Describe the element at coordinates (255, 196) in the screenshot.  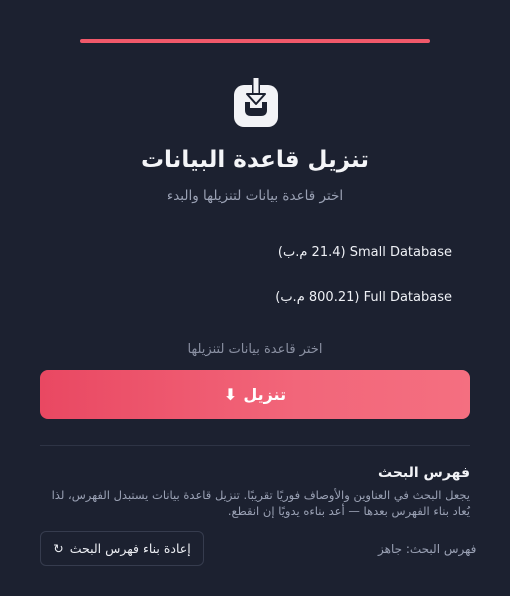
I see `page-subtitle: اختر قاعدة بيانات لتنزيلها والبدء` at that location.